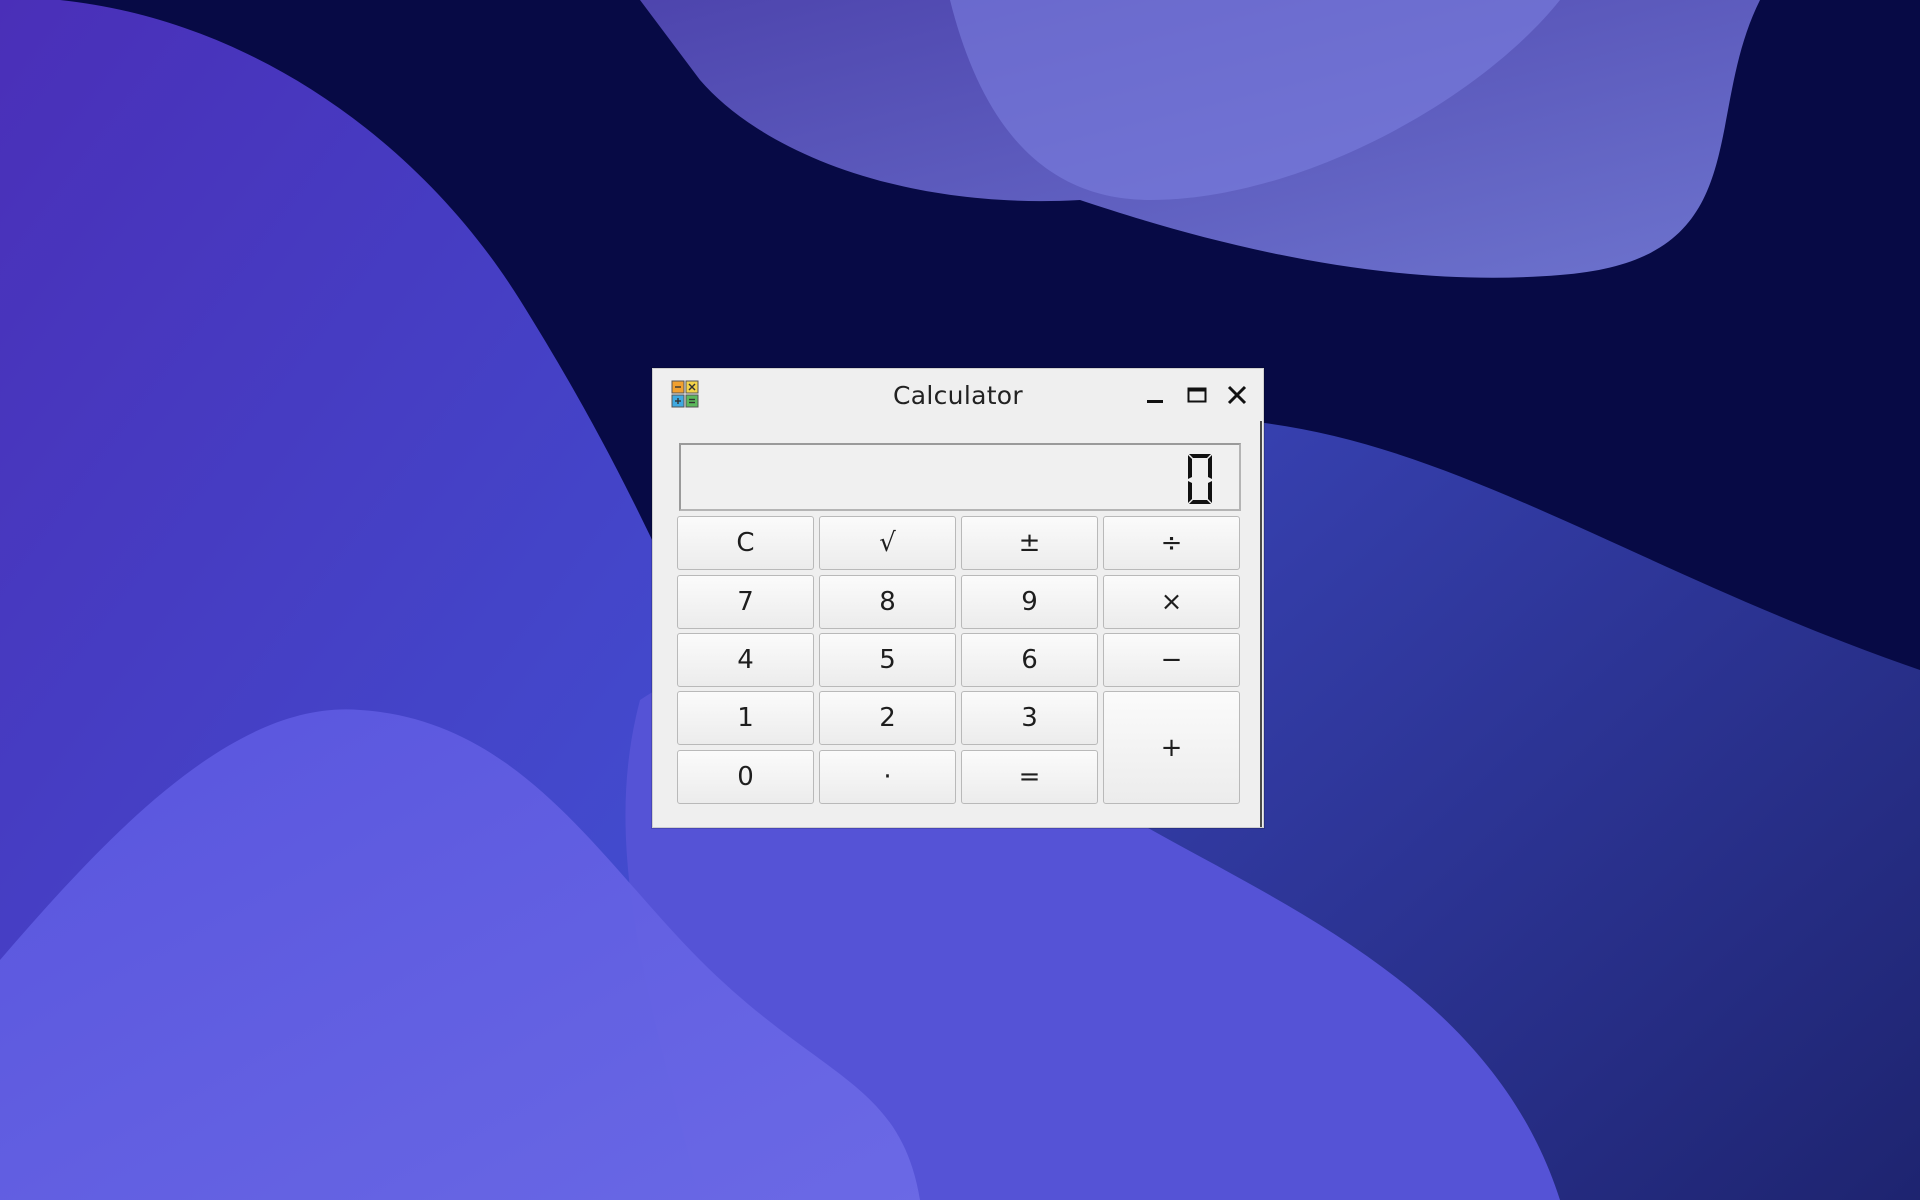 The width and height of the screenshot is (1920, 1200). What do you see at coordinates (887, 543) in the screenshot?
I see `sqrt-button: √` at bounding box center [887, 543].